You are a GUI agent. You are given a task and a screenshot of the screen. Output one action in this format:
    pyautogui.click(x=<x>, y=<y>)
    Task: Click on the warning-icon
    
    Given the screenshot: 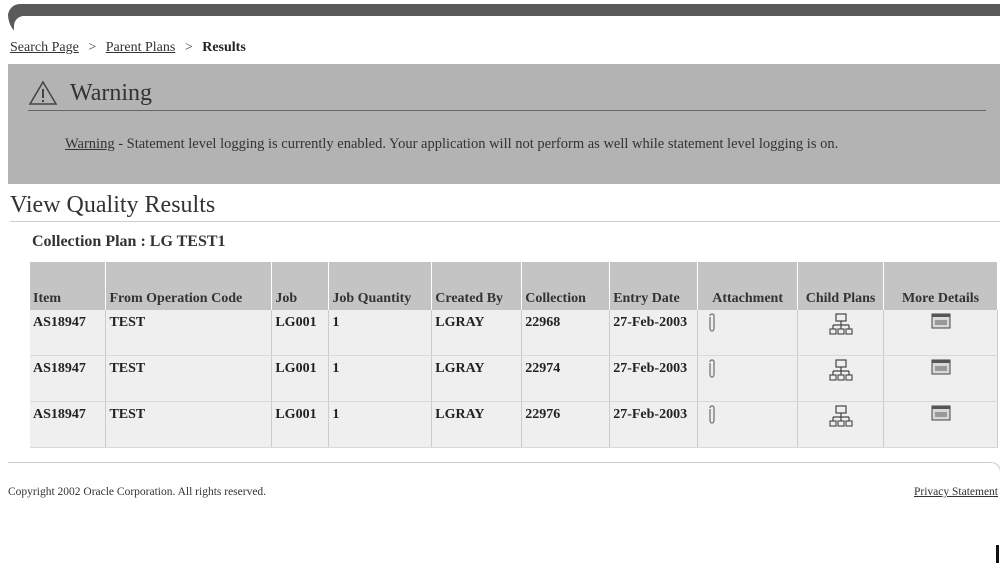 What is the action you would take?
    pyautogui.click(x=43, y=95)
    